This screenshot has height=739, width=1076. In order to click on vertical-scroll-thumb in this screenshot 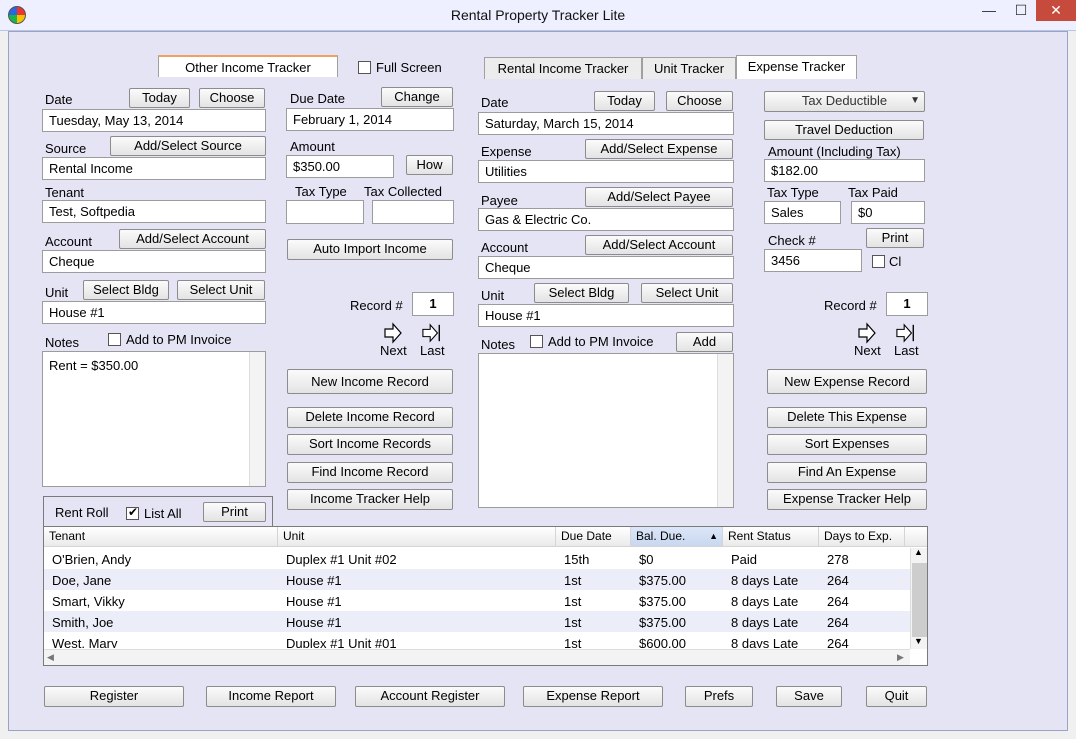, I will do `click(919, 600)`.